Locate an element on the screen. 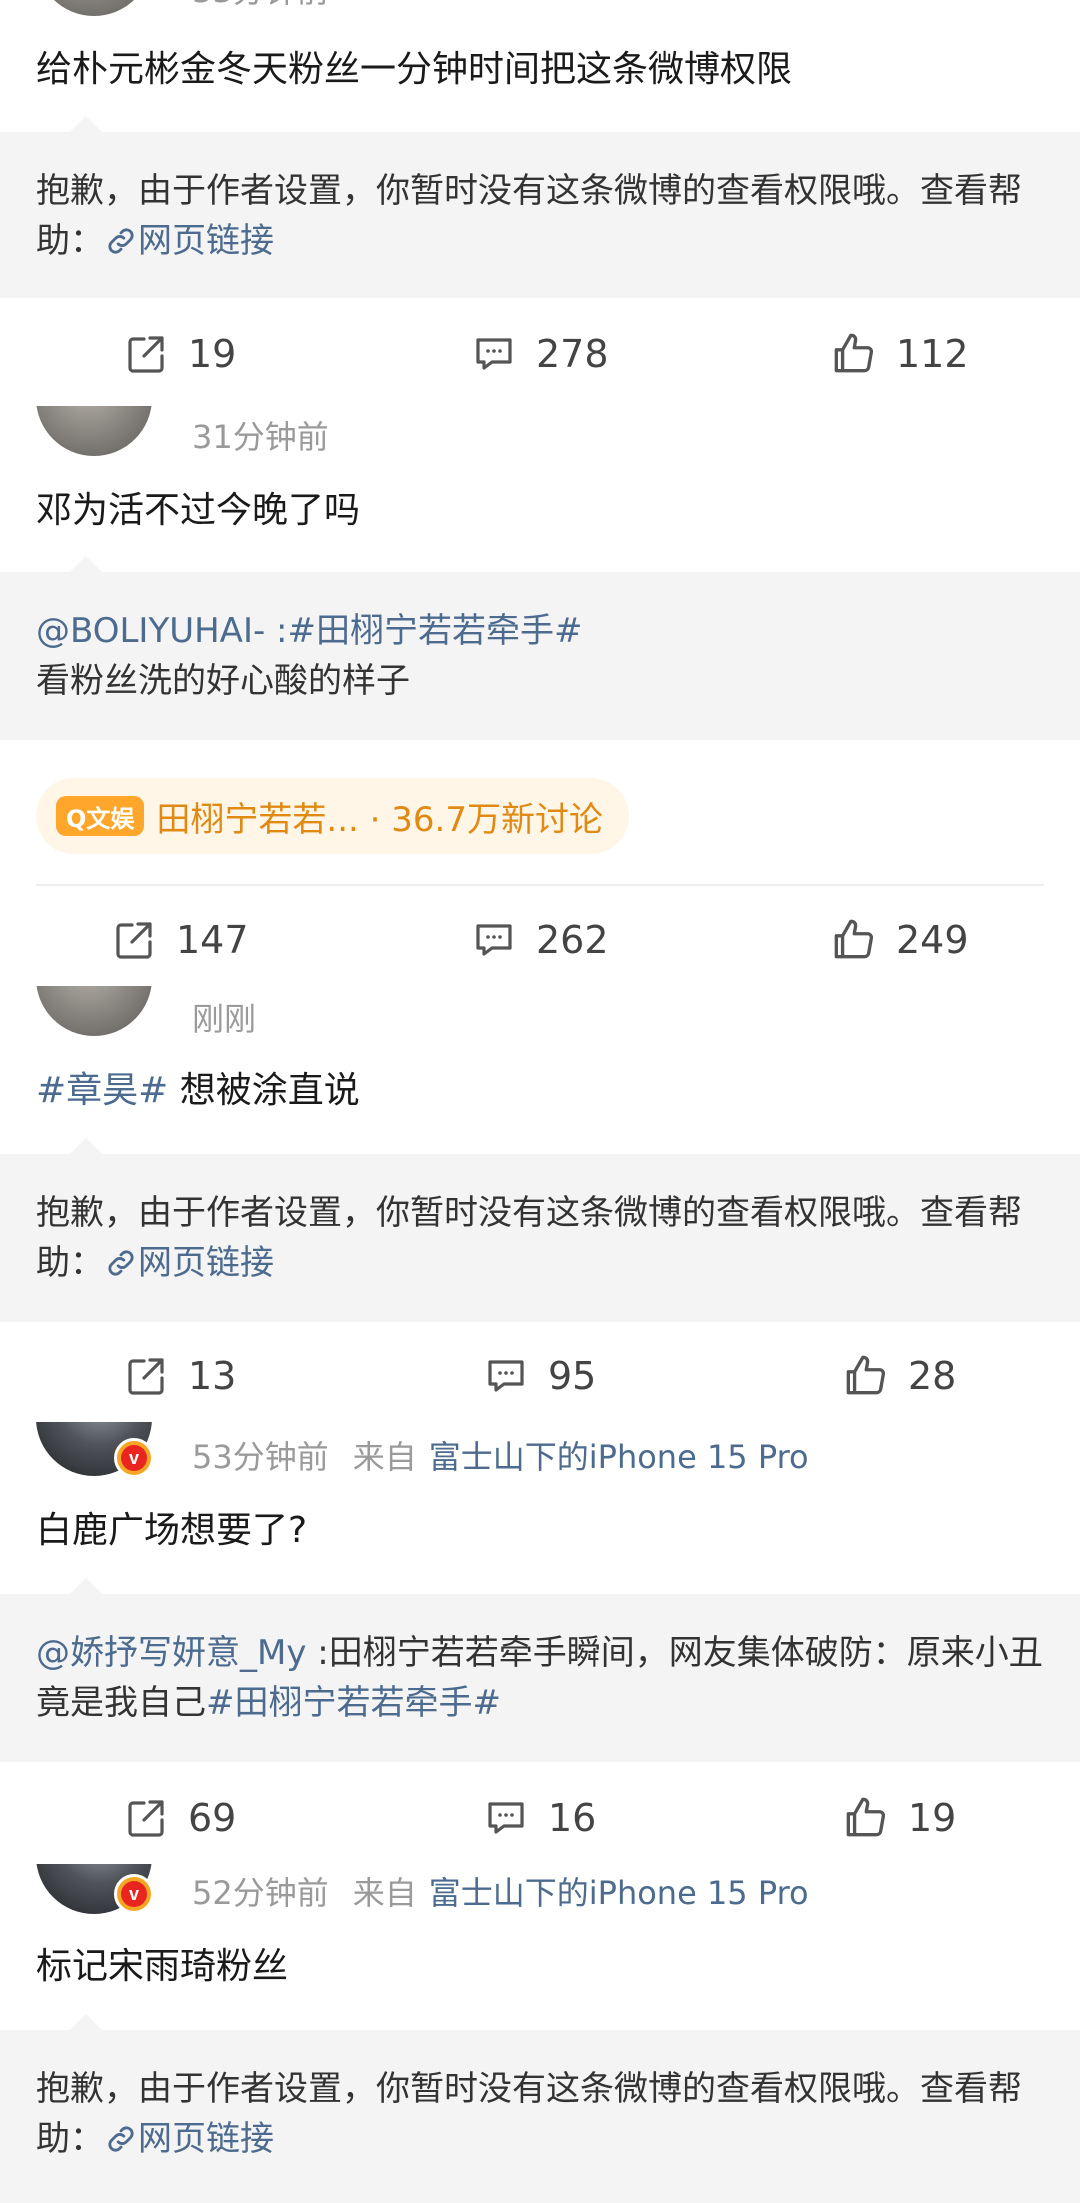 This screenshot has width=1080, height=2203. post-time: 52分钟前 is located at coordinates (260, 1893).